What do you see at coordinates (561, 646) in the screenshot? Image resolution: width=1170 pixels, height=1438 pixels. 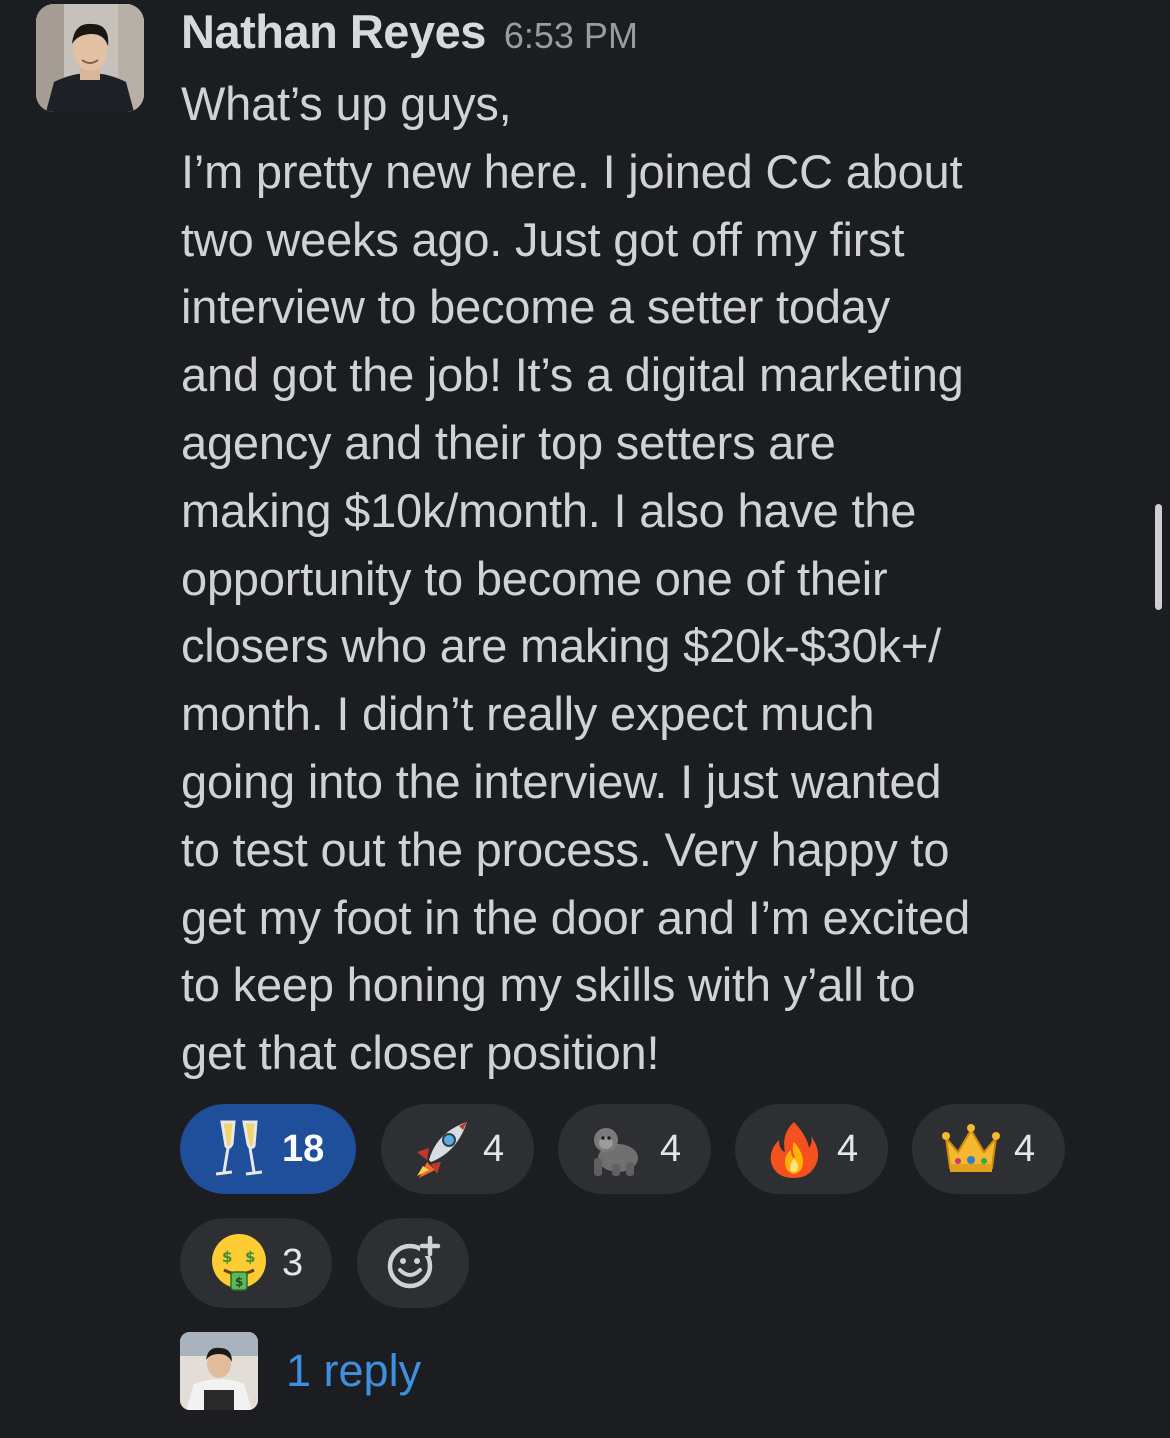 I see `message-line: closers who are making $20k-$30k+/` at bounding box center [561, 646].